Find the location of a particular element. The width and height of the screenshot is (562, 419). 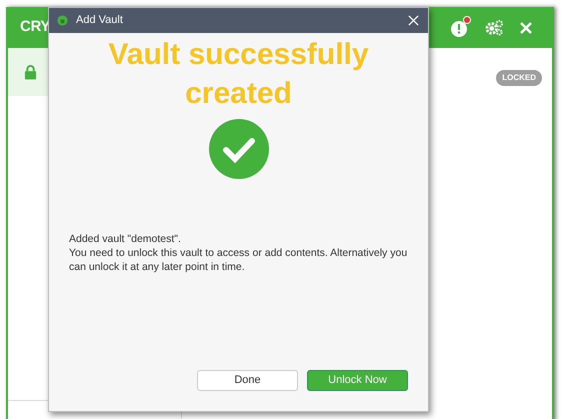

done-button: Done is located at coordinates (247, 380).